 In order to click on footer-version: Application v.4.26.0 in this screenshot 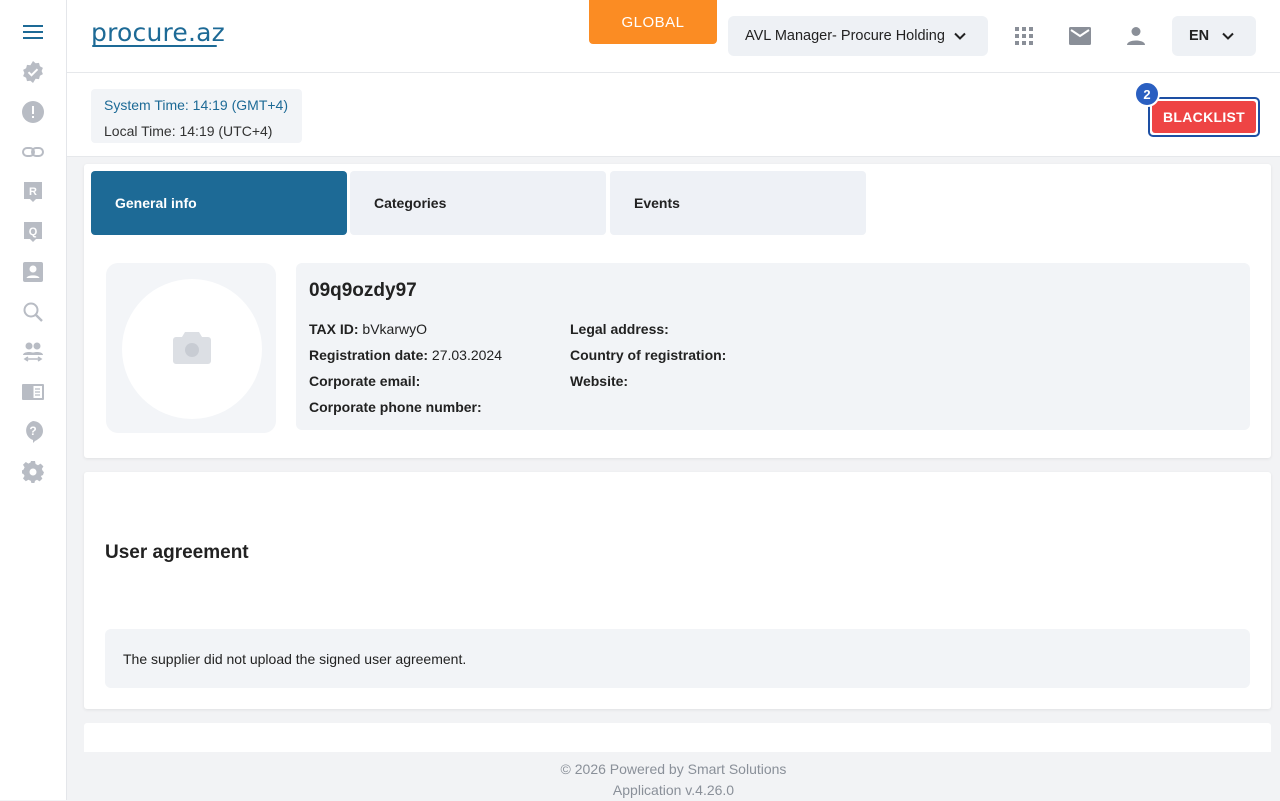, I will do `click(673, 790)`.